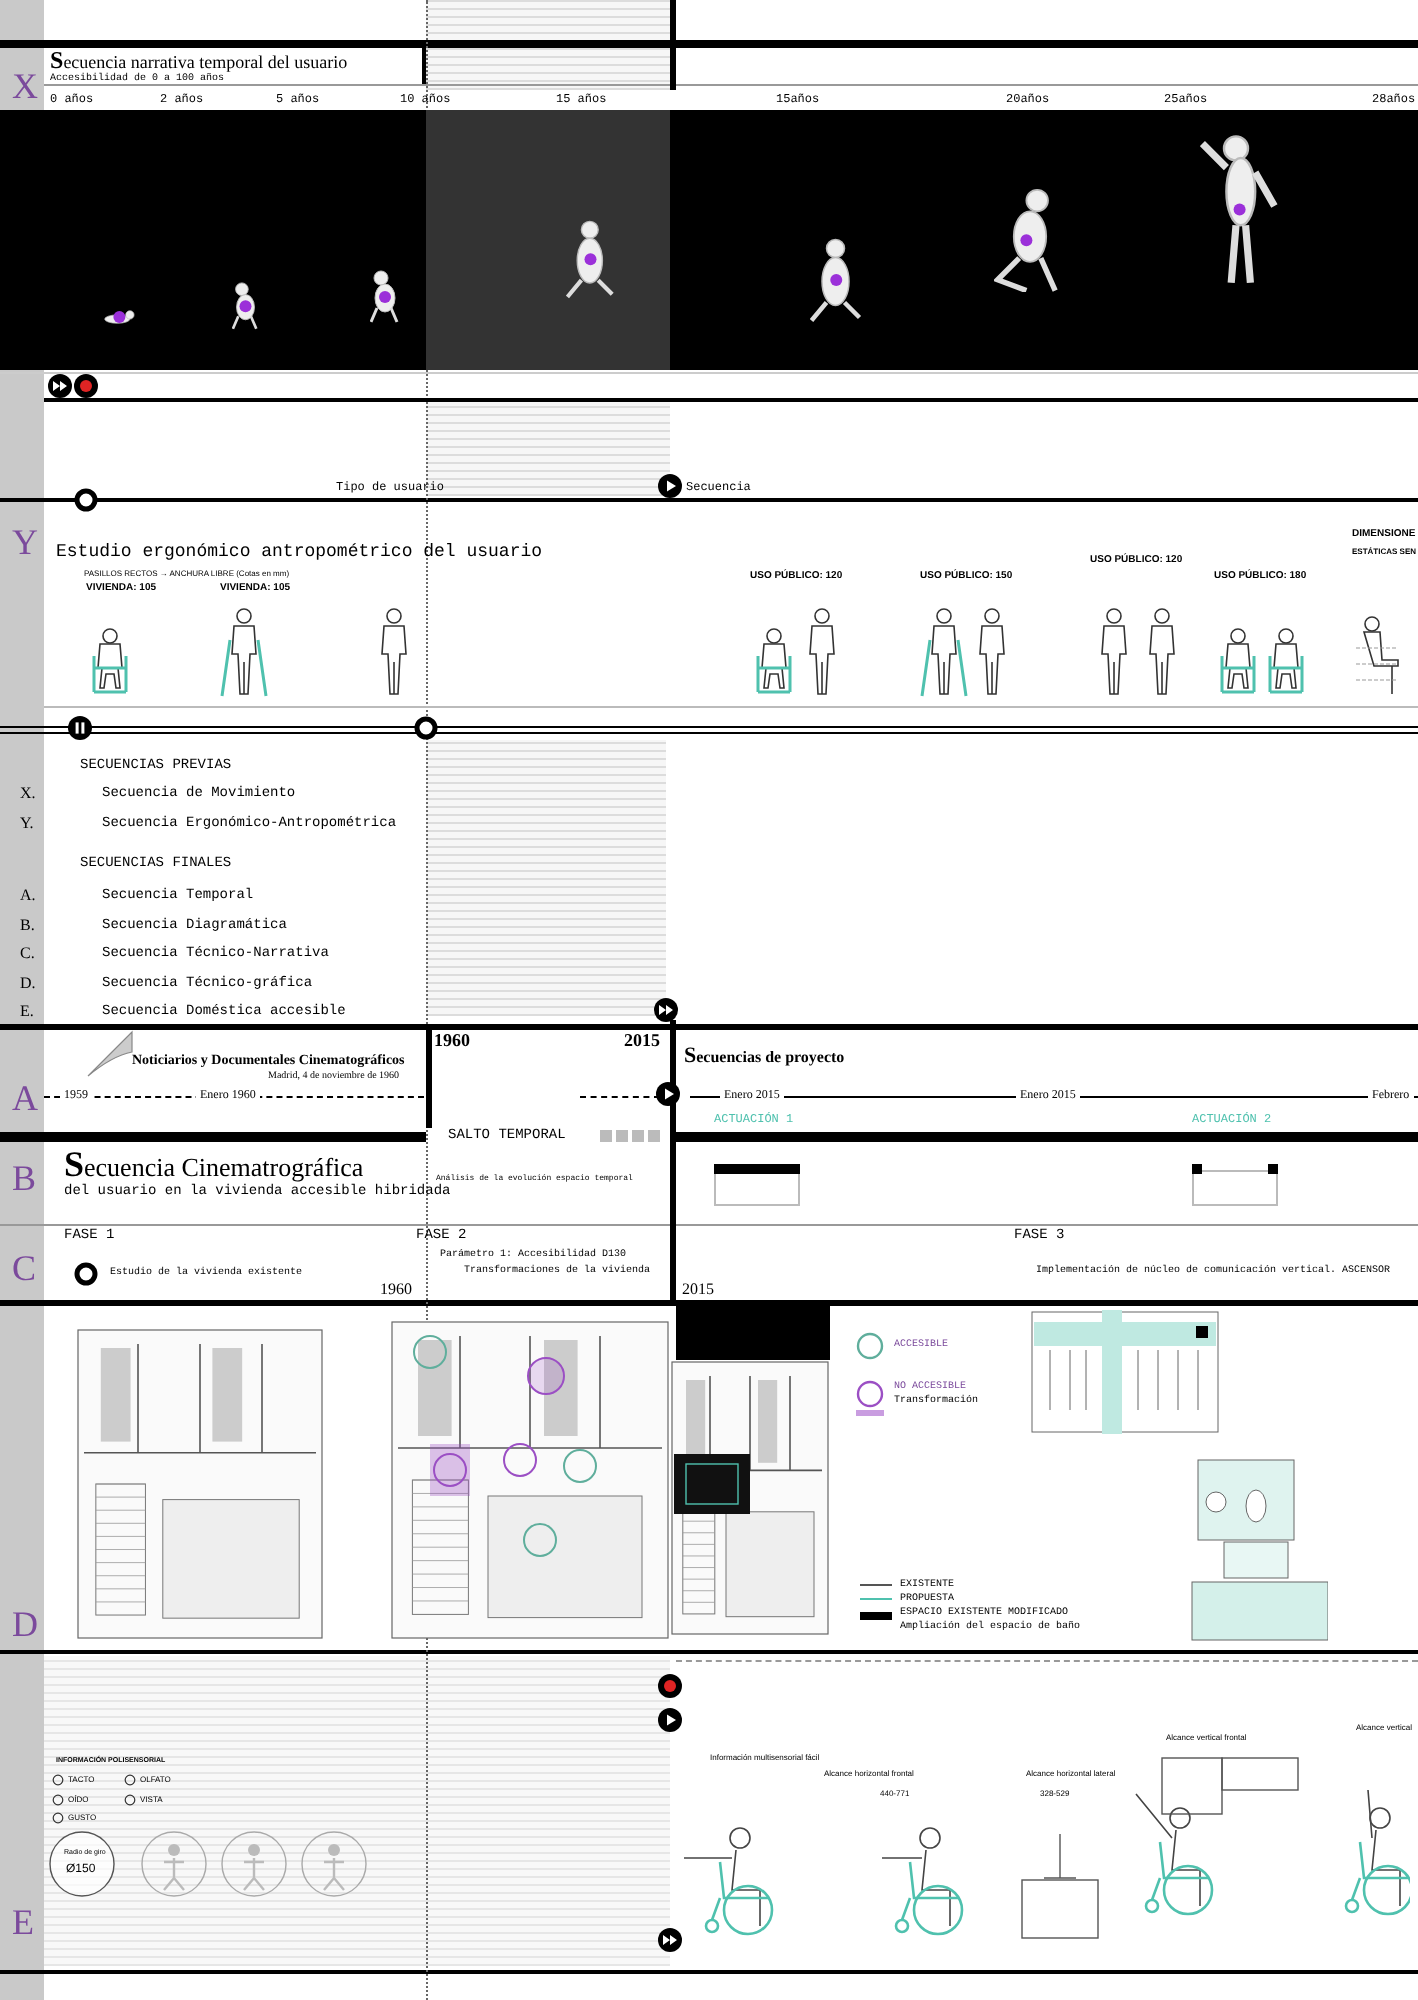  I want to click on cabinet-drawing, so click(1230, 1786).